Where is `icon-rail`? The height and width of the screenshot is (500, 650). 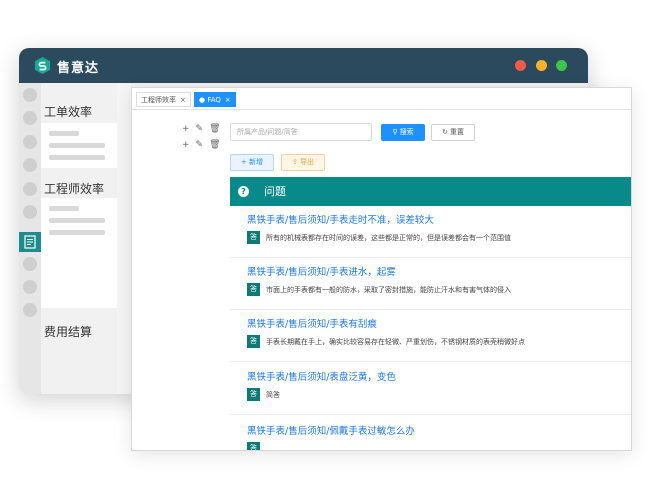 icon-rail is located at coordinates (30, 238).